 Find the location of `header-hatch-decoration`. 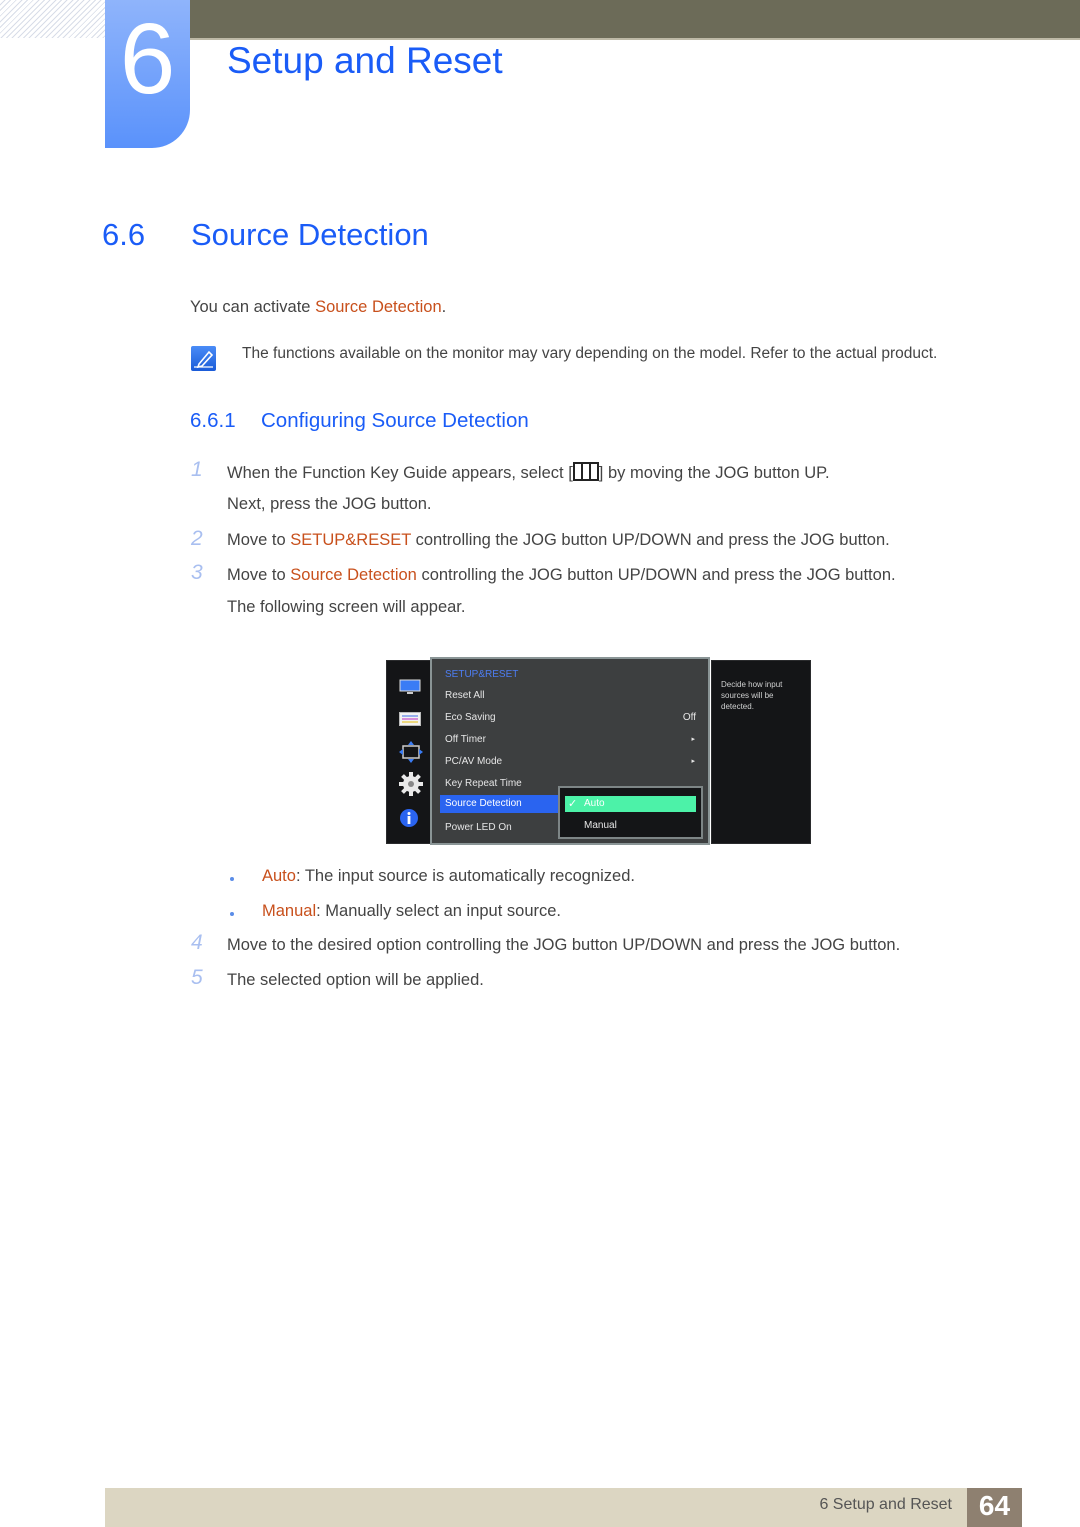

header-hatch-decoration is located at coordinates (53, 19).